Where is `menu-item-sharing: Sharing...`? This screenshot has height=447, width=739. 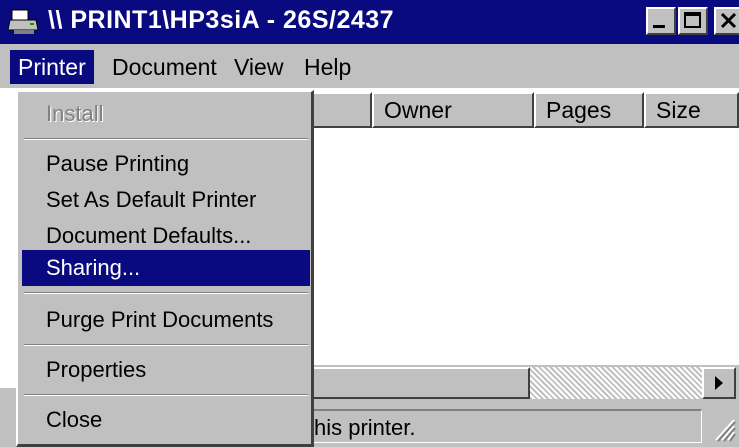
menu-item-sharing: Sharing... is located at coordinates (166, 268).